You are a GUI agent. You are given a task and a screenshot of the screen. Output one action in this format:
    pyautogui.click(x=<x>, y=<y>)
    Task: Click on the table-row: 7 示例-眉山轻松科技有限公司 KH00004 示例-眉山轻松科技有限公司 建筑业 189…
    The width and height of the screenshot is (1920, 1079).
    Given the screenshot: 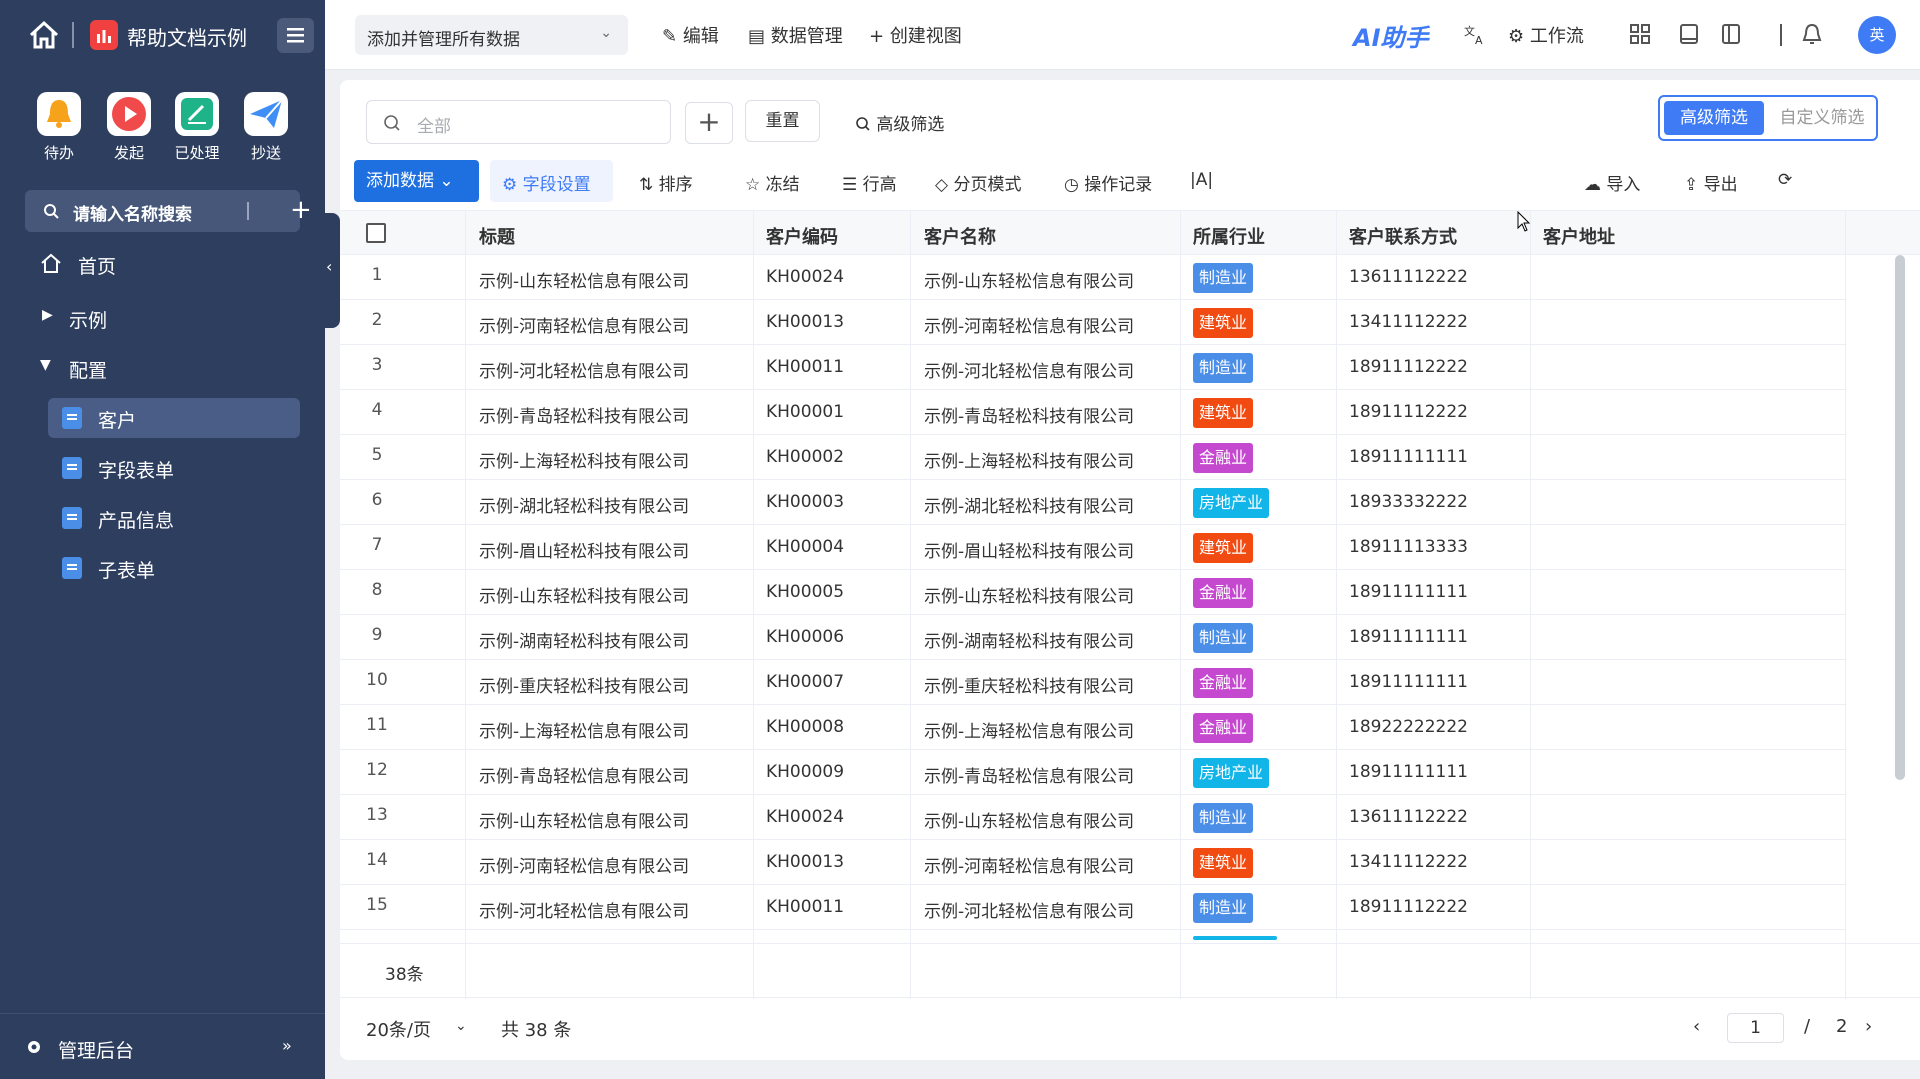 What is the action you would take?
    pyautogui.click(x=1092, y=547)
    